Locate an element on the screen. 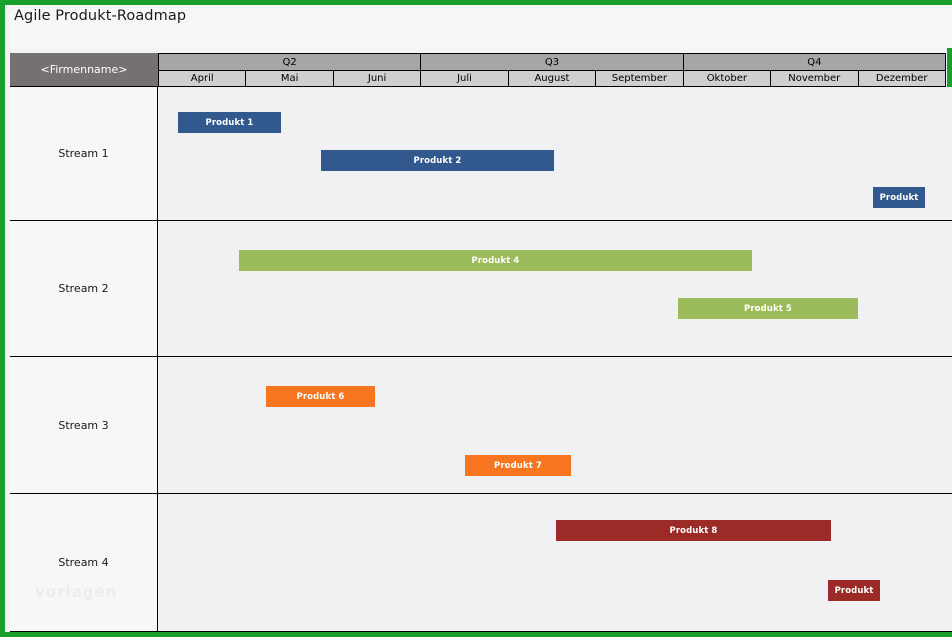  roadmap-bar-label: Produkt 4 is located at coordinates (495, 260).